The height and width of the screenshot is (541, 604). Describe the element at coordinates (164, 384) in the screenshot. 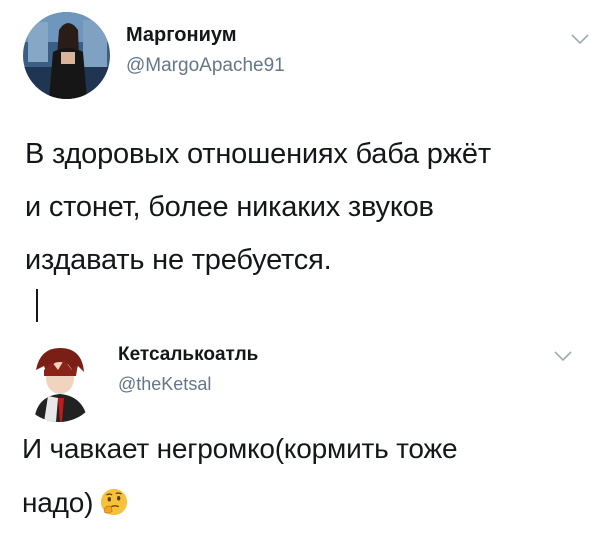

I see `author-handle: @theKetsal` at that location.